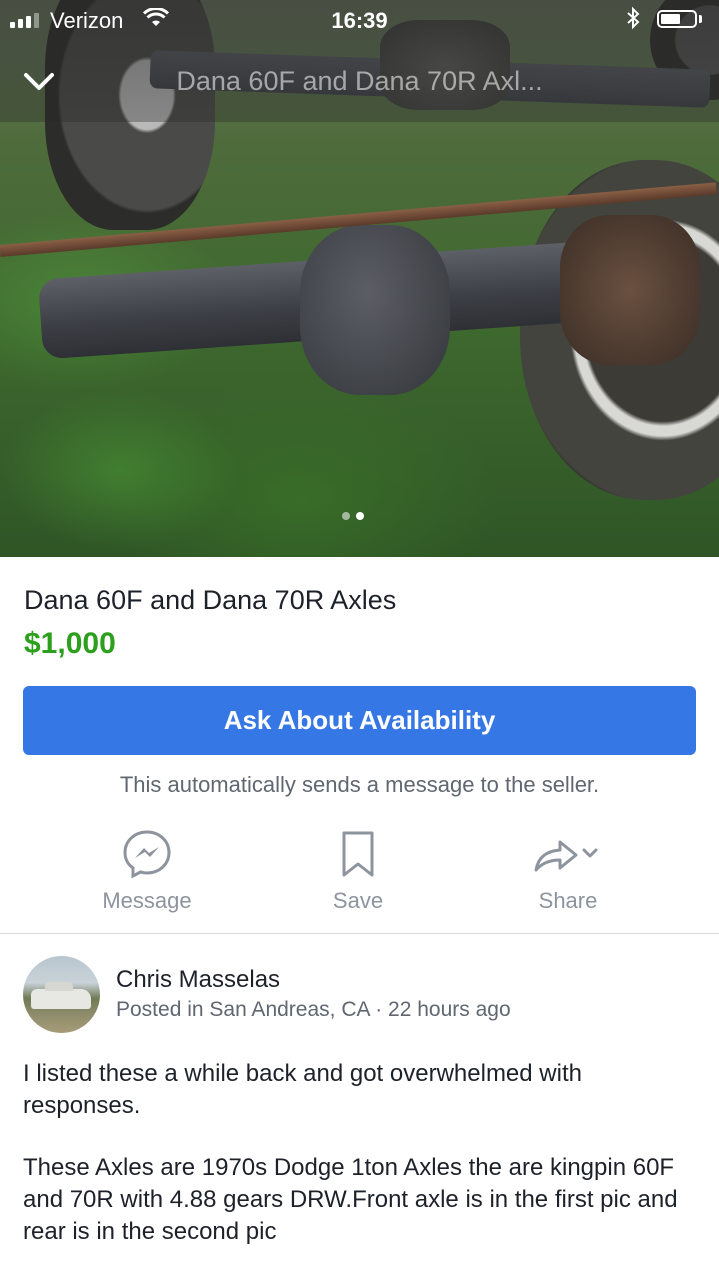 The height and width of the screenshot is (1278, 719). What do you see at coordinates (147, 900) in the screenshot?
I see `message-label: Message` at bounding box center [147, 900].